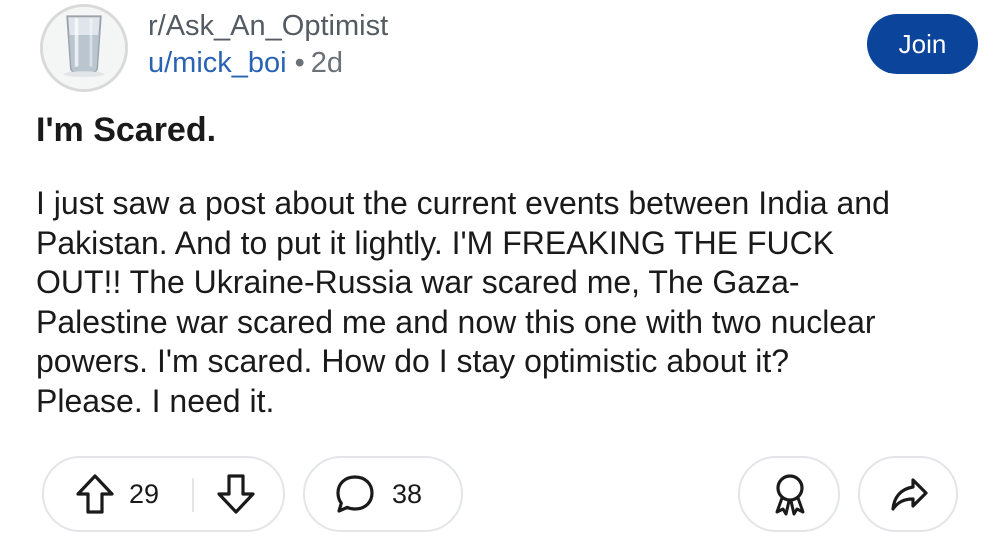  I want to click on subreddit-name: r/Ask_An_Optimist, so click(268, 26).